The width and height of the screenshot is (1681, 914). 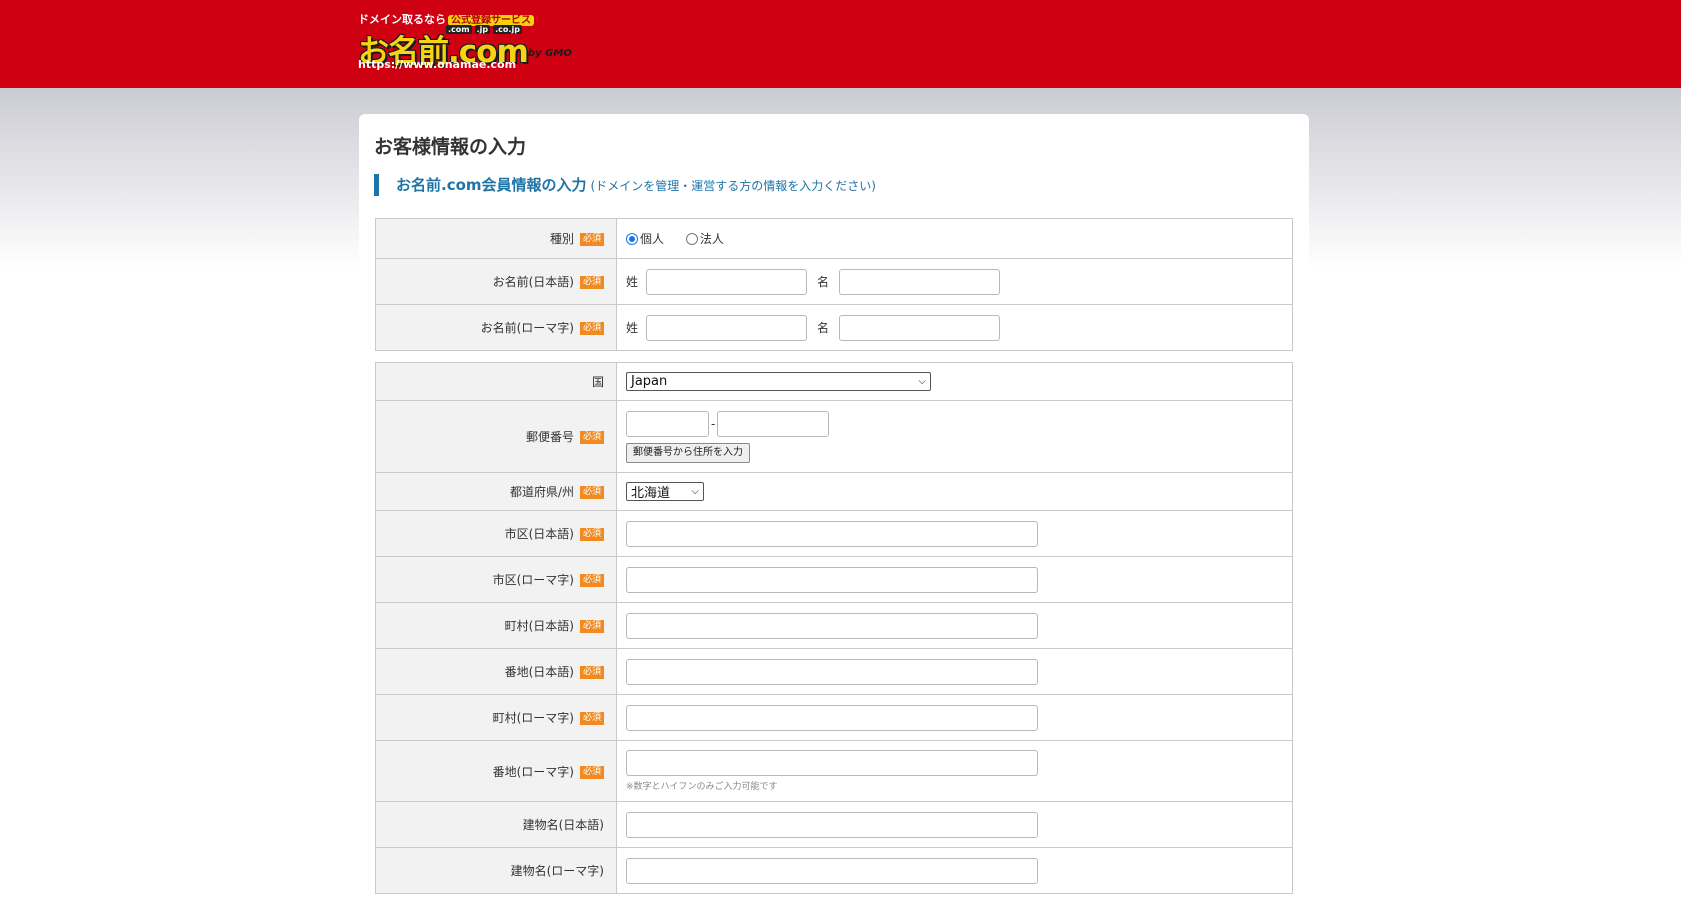 I want to click on page-title: お客様情報の入力, so click(x=450, y=147).